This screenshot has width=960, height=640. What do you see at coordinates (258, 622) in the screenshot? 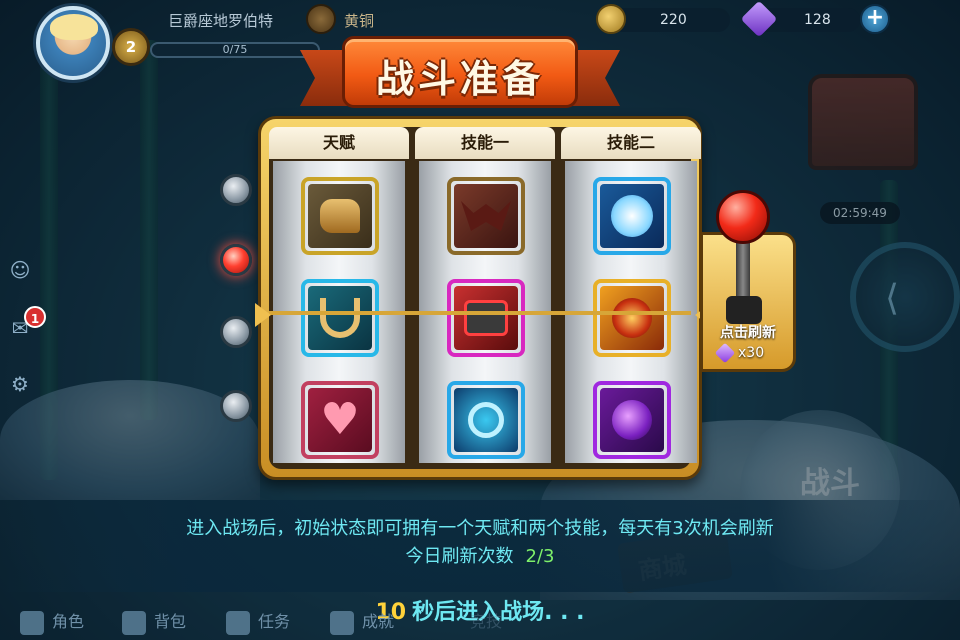
I see `nav-tasks: 任务` at bounding box center [258, 622].